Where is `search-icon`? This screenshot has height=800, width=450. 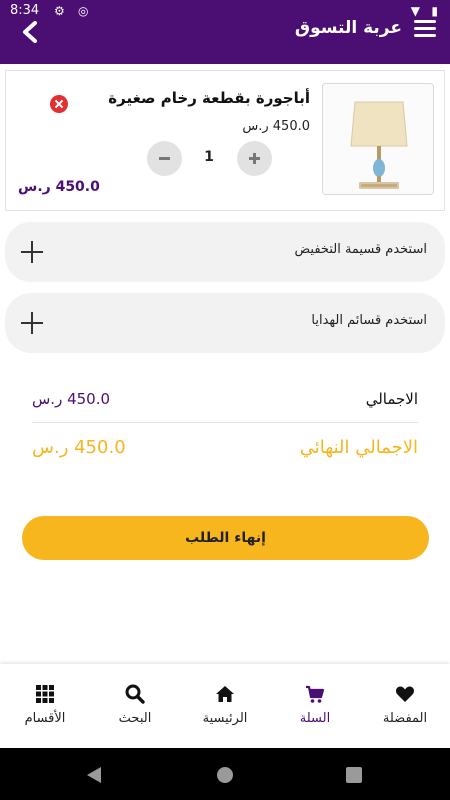
search-icon is located at coordinates (135, 694).